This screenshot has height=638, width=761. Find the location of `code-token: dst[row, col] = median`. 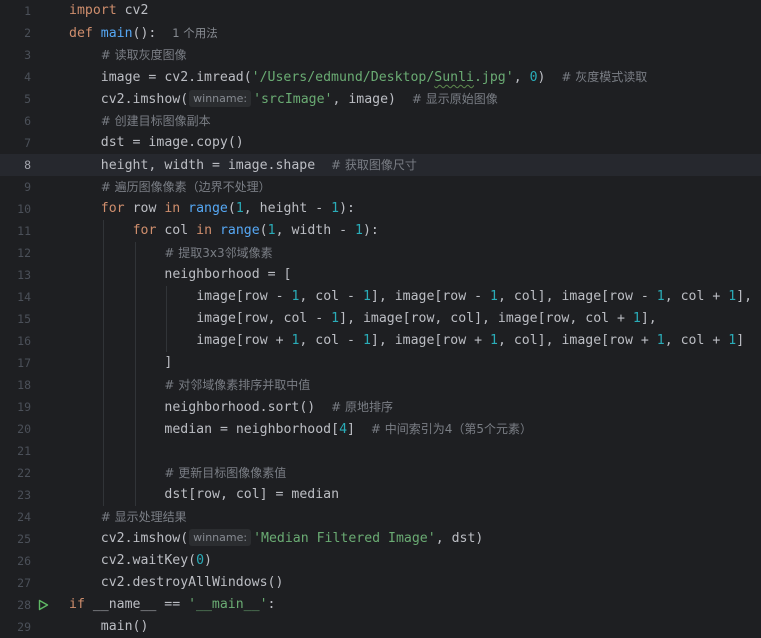

code-token: dst[row, col] = median is located at coordinates (252, 494).